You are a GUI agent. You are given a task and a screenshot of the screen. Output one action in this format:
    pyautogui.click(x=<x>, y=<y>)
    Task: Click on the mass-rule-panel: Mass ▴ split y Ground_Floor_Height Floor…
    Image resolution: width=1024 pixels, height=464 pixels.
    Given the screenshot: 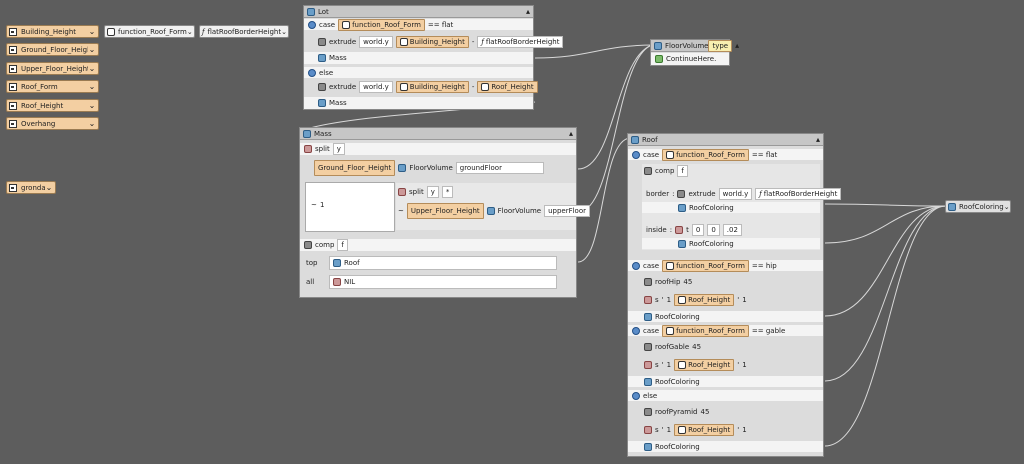 What is the action you would take?
    pyautogui.click(x=445, y=212)
    